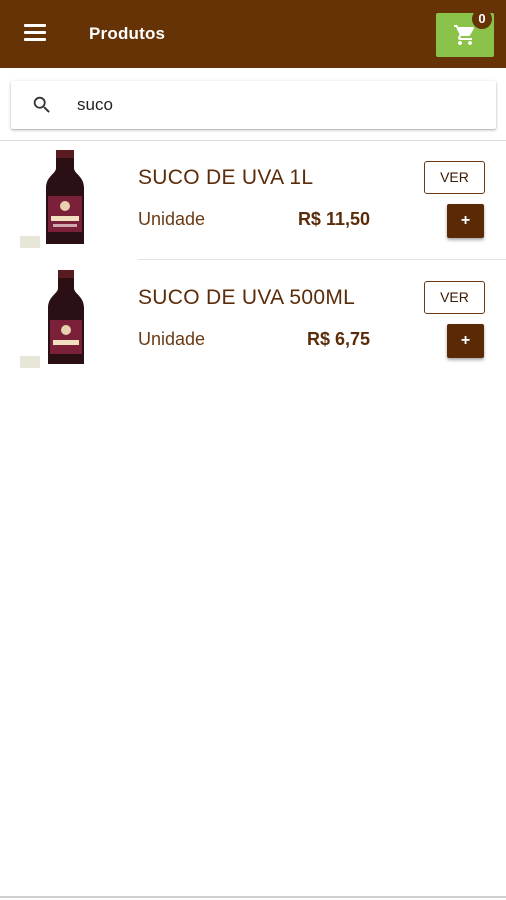 Image resolution: width=506 pixels, height=900 pixels. What do you see at coordinates (333, 219) in the screenshot?
I see `product-price: R$ 11,50` at bounding box center [333, 219].